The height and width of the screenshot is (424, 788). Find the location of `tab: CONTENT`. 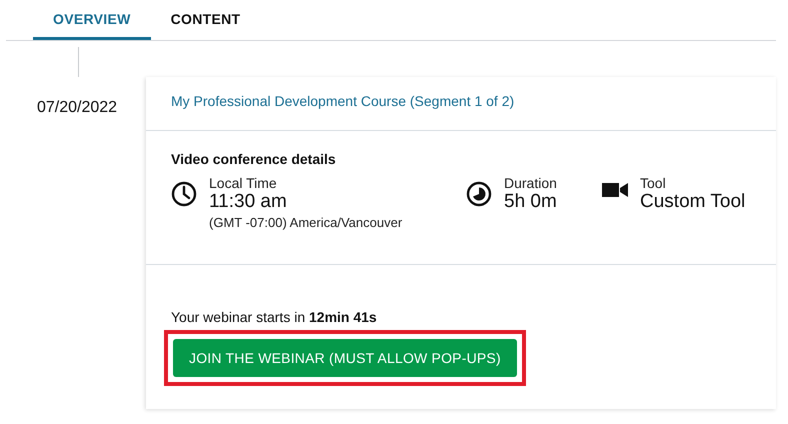

tab: CONTENT is located at coordinates (205, 20).